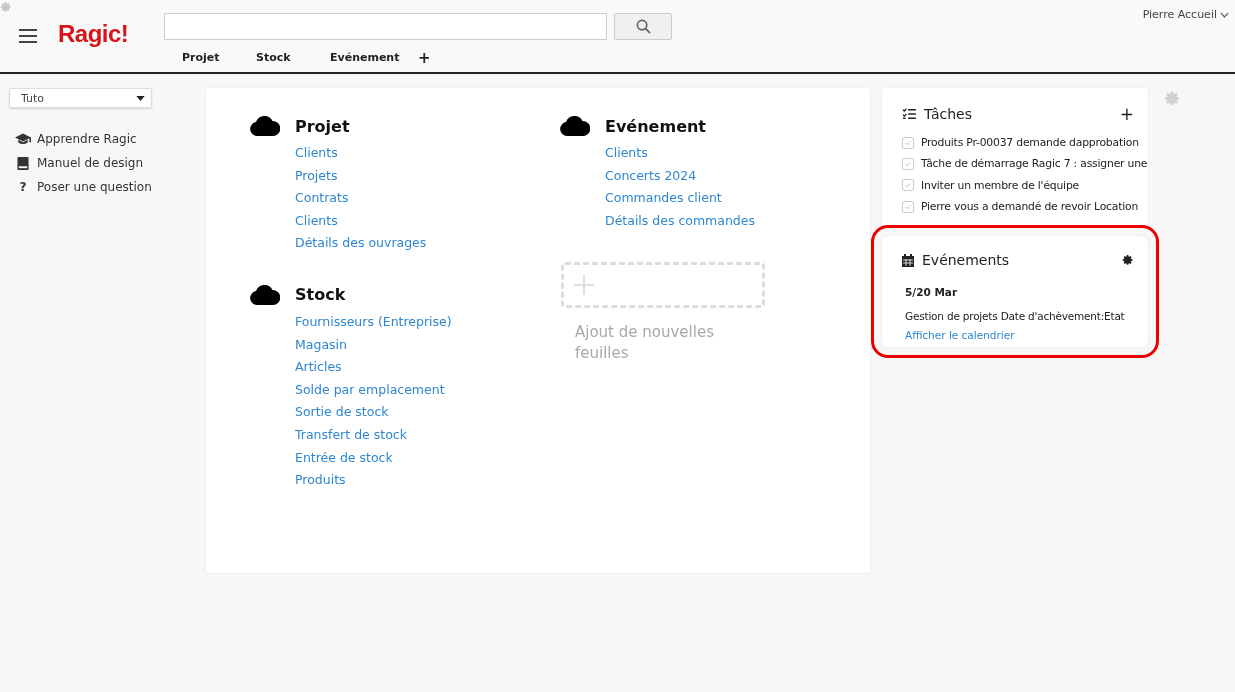 Image resolution: width=1235 pixels, height=692 pixels. What do you see at coordinates (1224, 14) in the screenshot?
I see `chevron-down-icon` at bounding box center [1224, 14].